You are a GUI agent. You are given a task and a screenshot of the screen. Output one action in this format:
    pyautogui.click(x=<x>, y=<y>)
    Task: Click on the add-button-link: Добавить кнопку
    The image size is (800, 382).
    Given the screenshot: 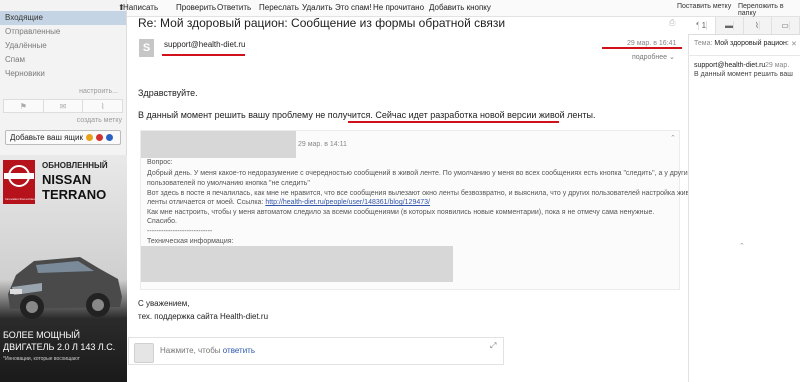 What is the action you would take?
    pyautogui.click(x=460, y=7)
    